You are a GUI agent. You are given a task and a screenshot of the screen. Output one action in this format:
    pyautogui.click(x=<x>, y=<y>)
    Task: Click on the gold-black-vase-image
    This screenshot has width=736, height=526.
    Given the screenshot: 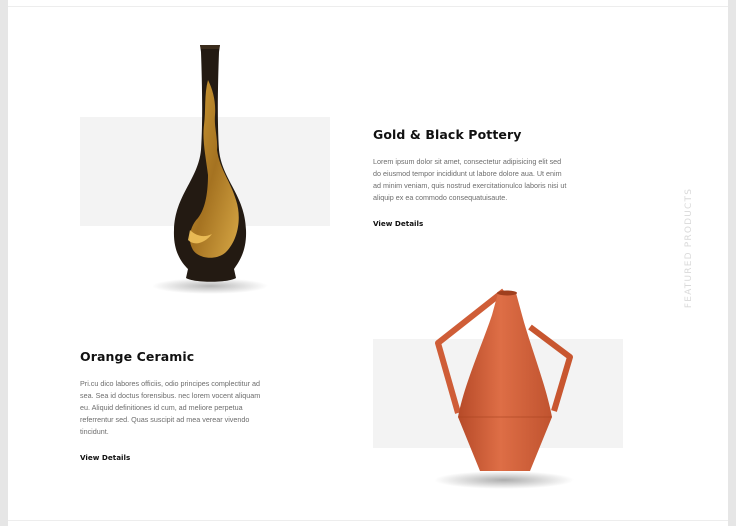 What is the action you would take?
    pyautogui.click(x=208, y=170)
    